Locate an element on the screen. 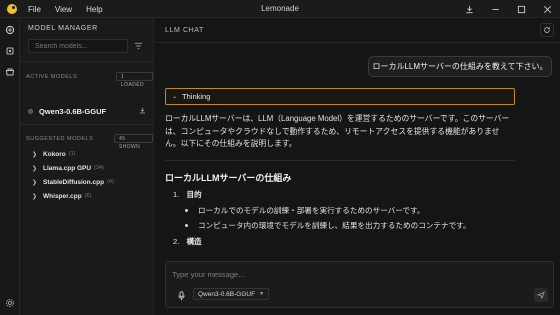 The height and width of the screenshot is (315, 560). model-status-dot is located at coordinates (30, 111).